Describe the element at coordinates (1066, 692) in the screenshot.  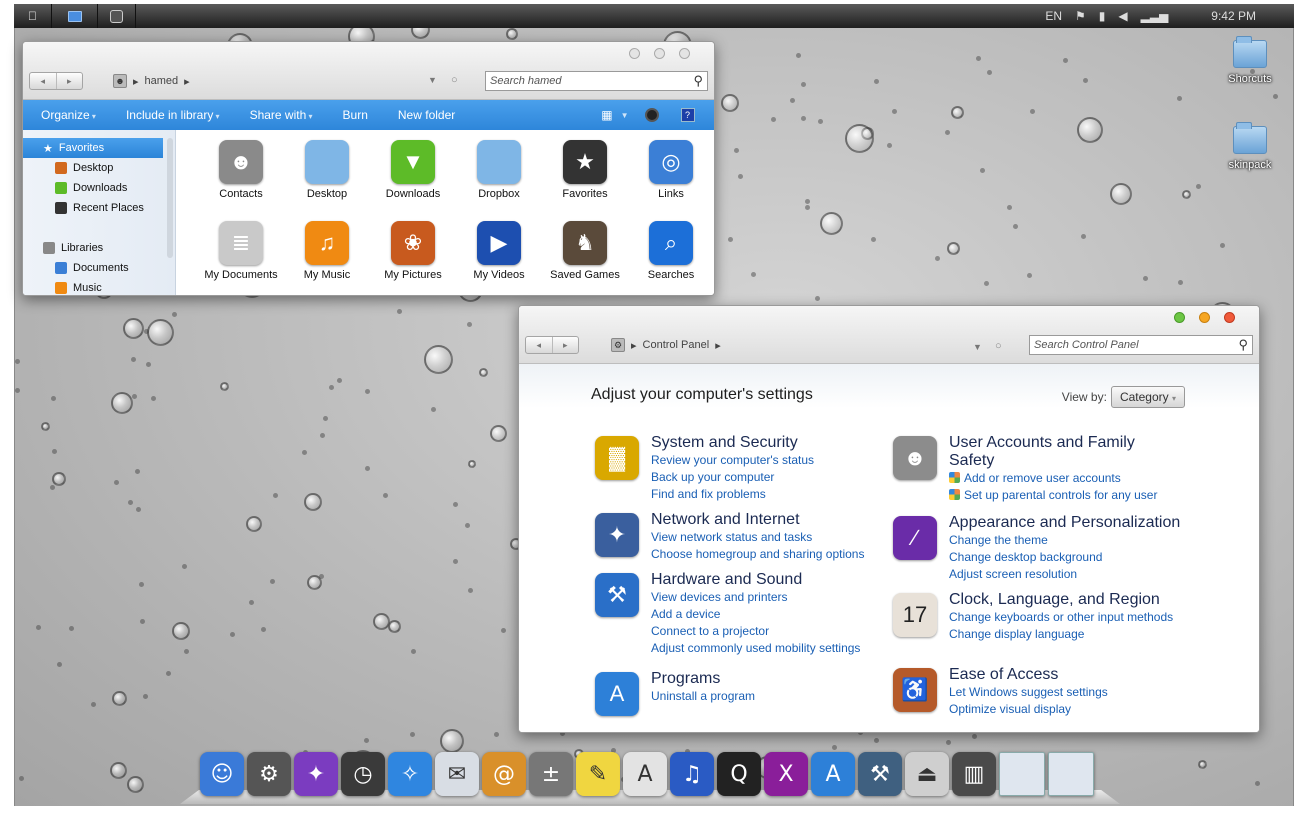
I see `category-link: Let Windows suggest settings` at that location.